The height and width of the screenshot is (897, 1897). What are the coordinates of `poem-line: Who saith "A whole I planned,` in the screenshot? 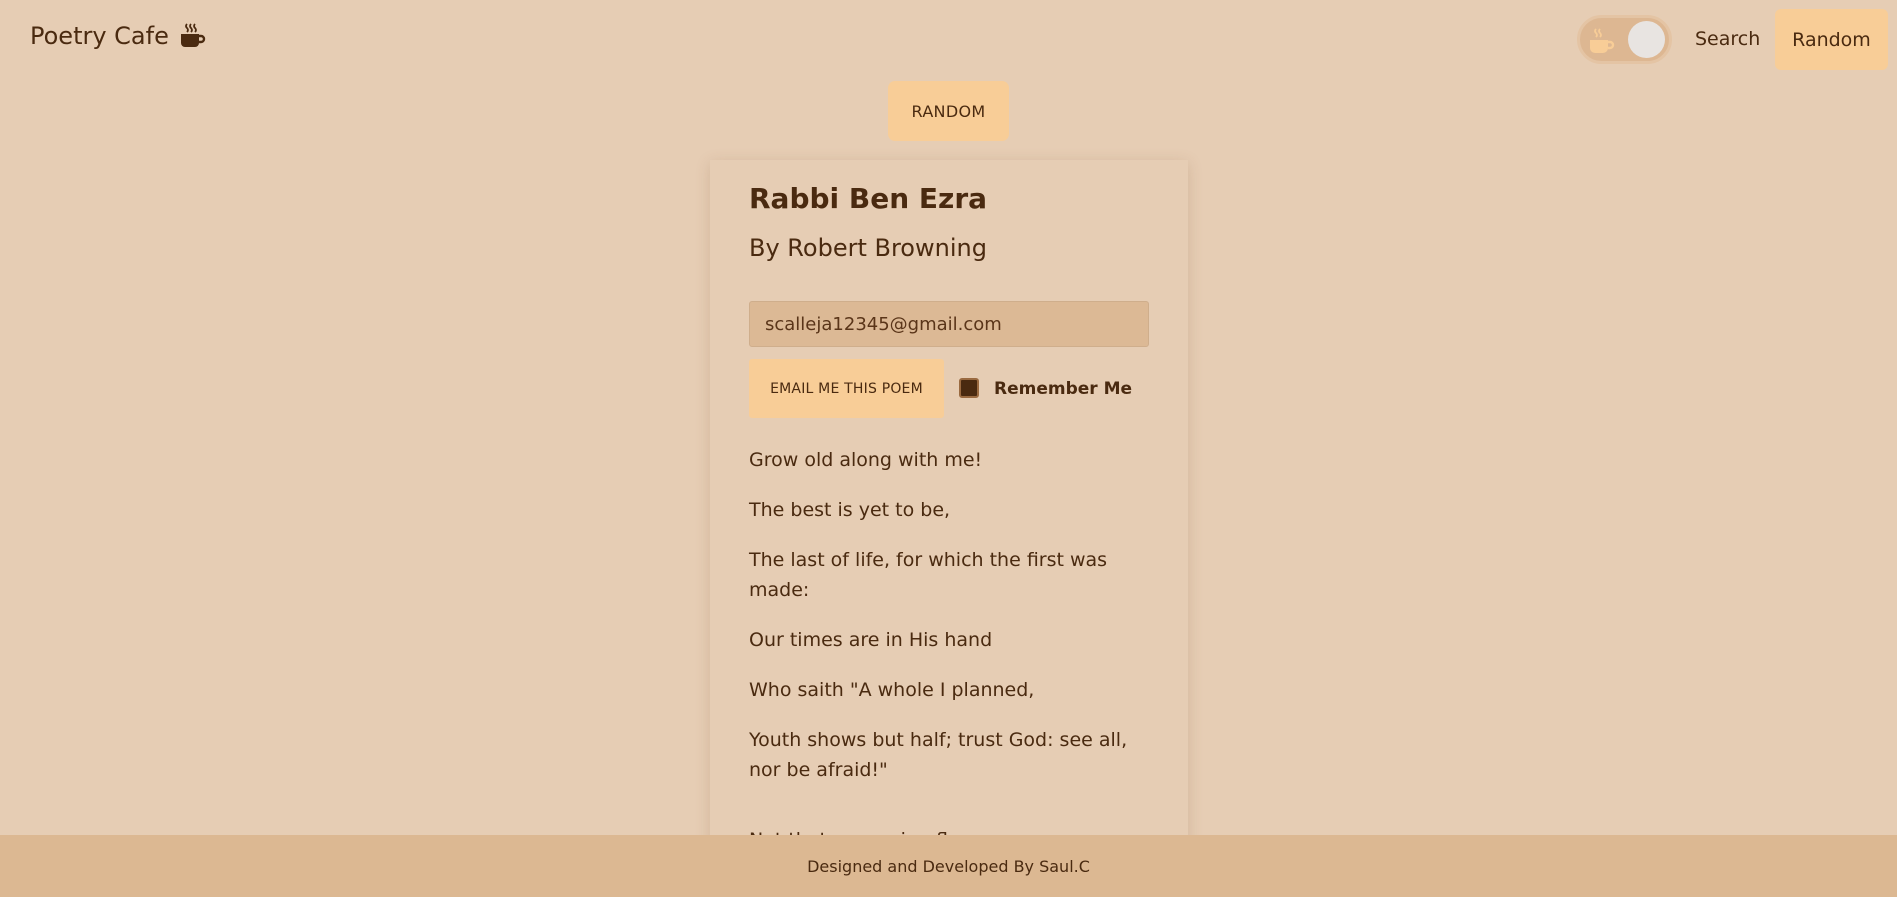 It's located at (892, 690).